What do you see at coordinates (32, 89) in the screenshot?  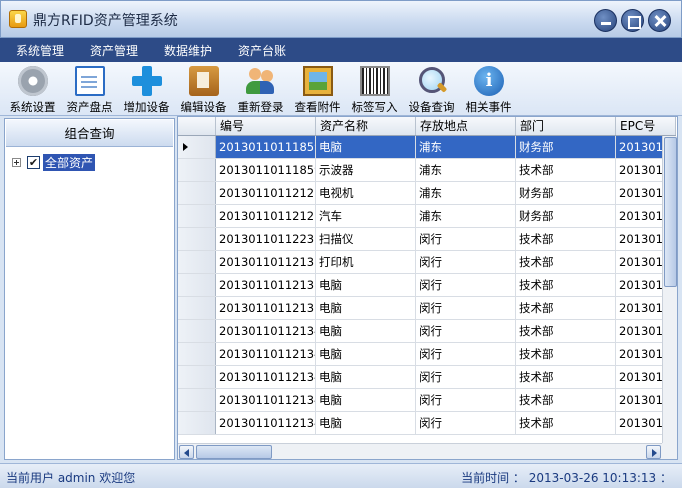 I see `system-settings-button: 系统设置` at bounding box center [32, 89].